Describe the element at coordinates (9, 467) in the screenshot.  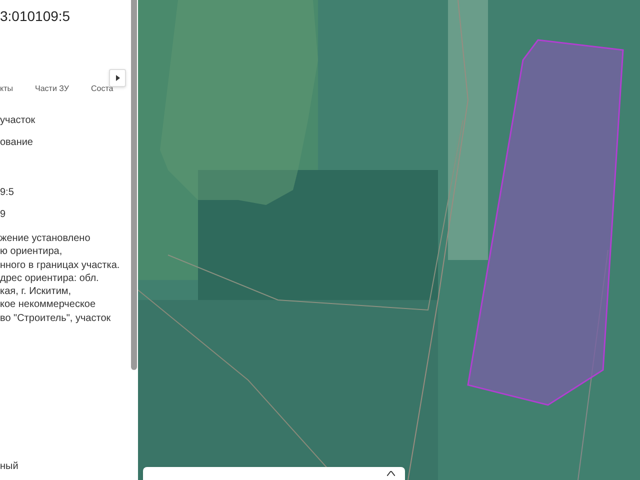
I see `field-value: ный` at that location.